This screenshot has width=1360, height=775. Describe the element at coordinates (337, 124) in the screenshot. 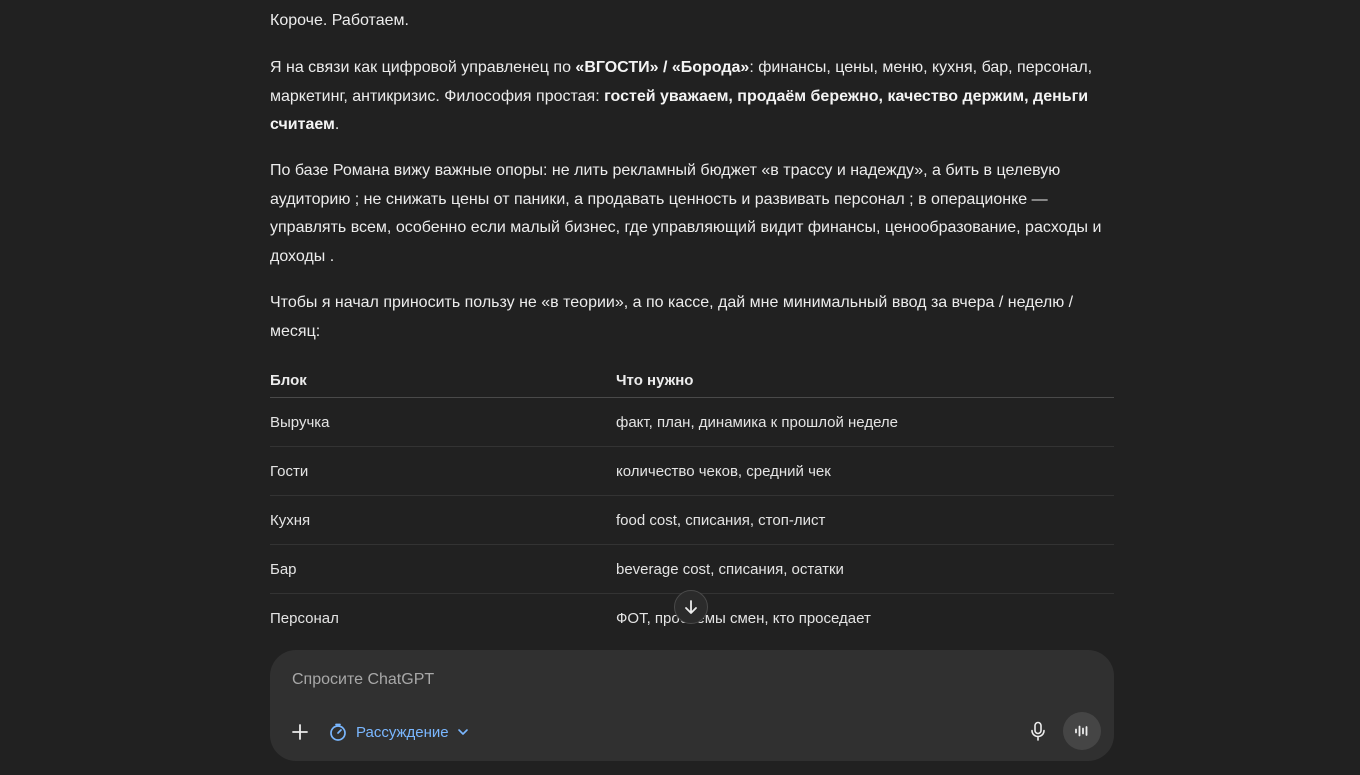

I see `text-span: .` at that location.